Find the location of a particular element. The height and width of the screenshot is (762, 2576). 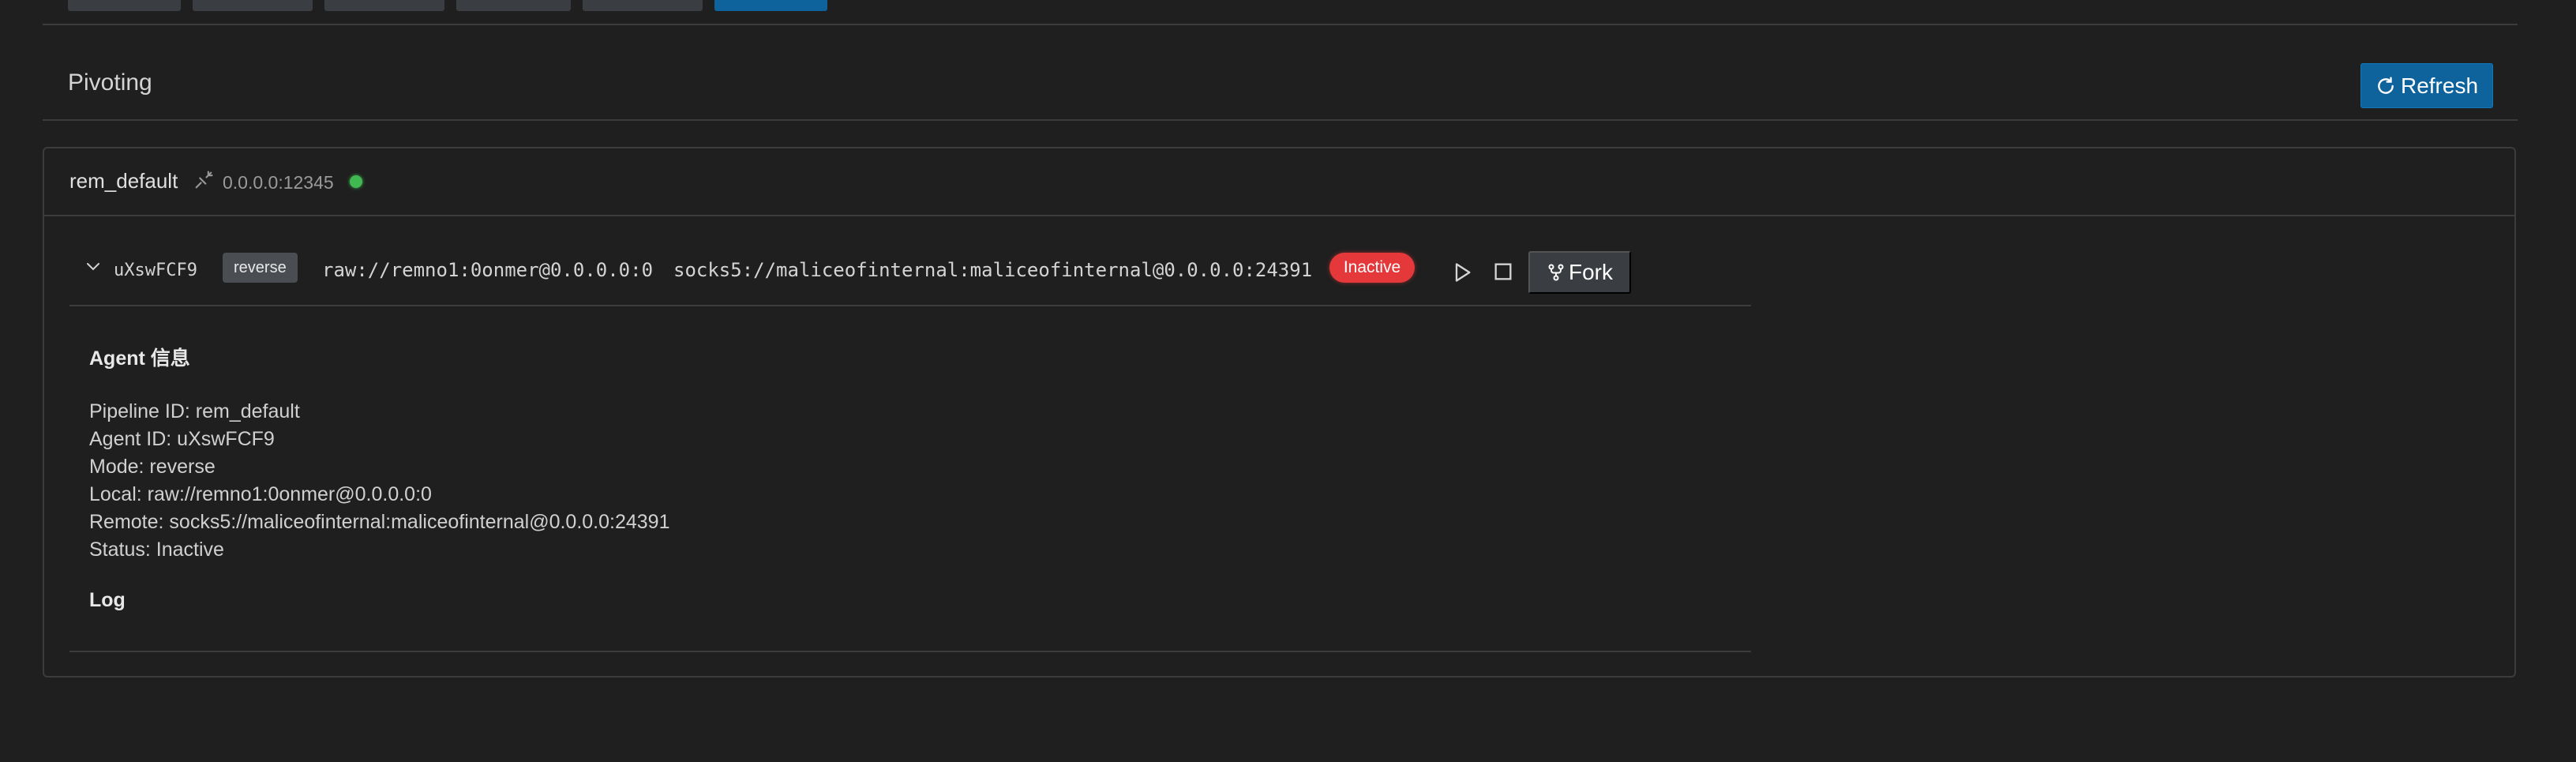

agent-local-url: raw://remno1:0onmer@0.0.0.0:0 is located at coordinates (488, 270).